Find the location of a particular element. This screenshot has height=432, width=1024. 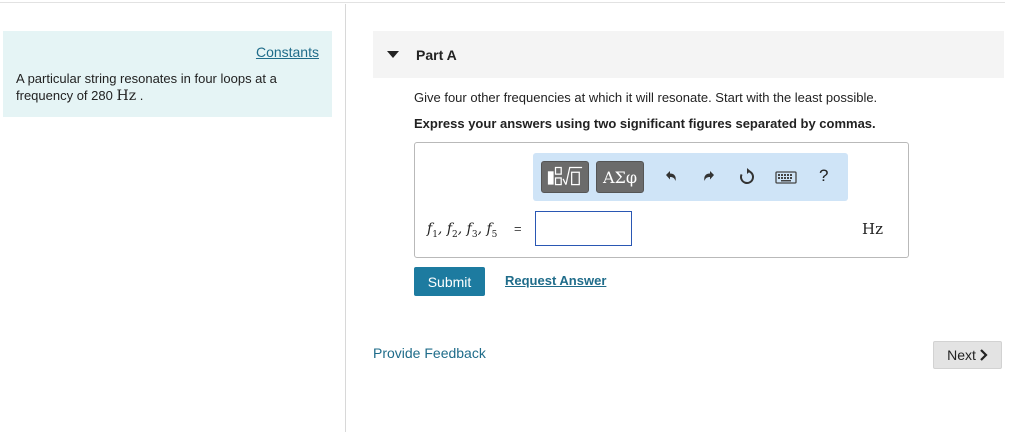

part-title: Part A is located at coordinates (436, 55).